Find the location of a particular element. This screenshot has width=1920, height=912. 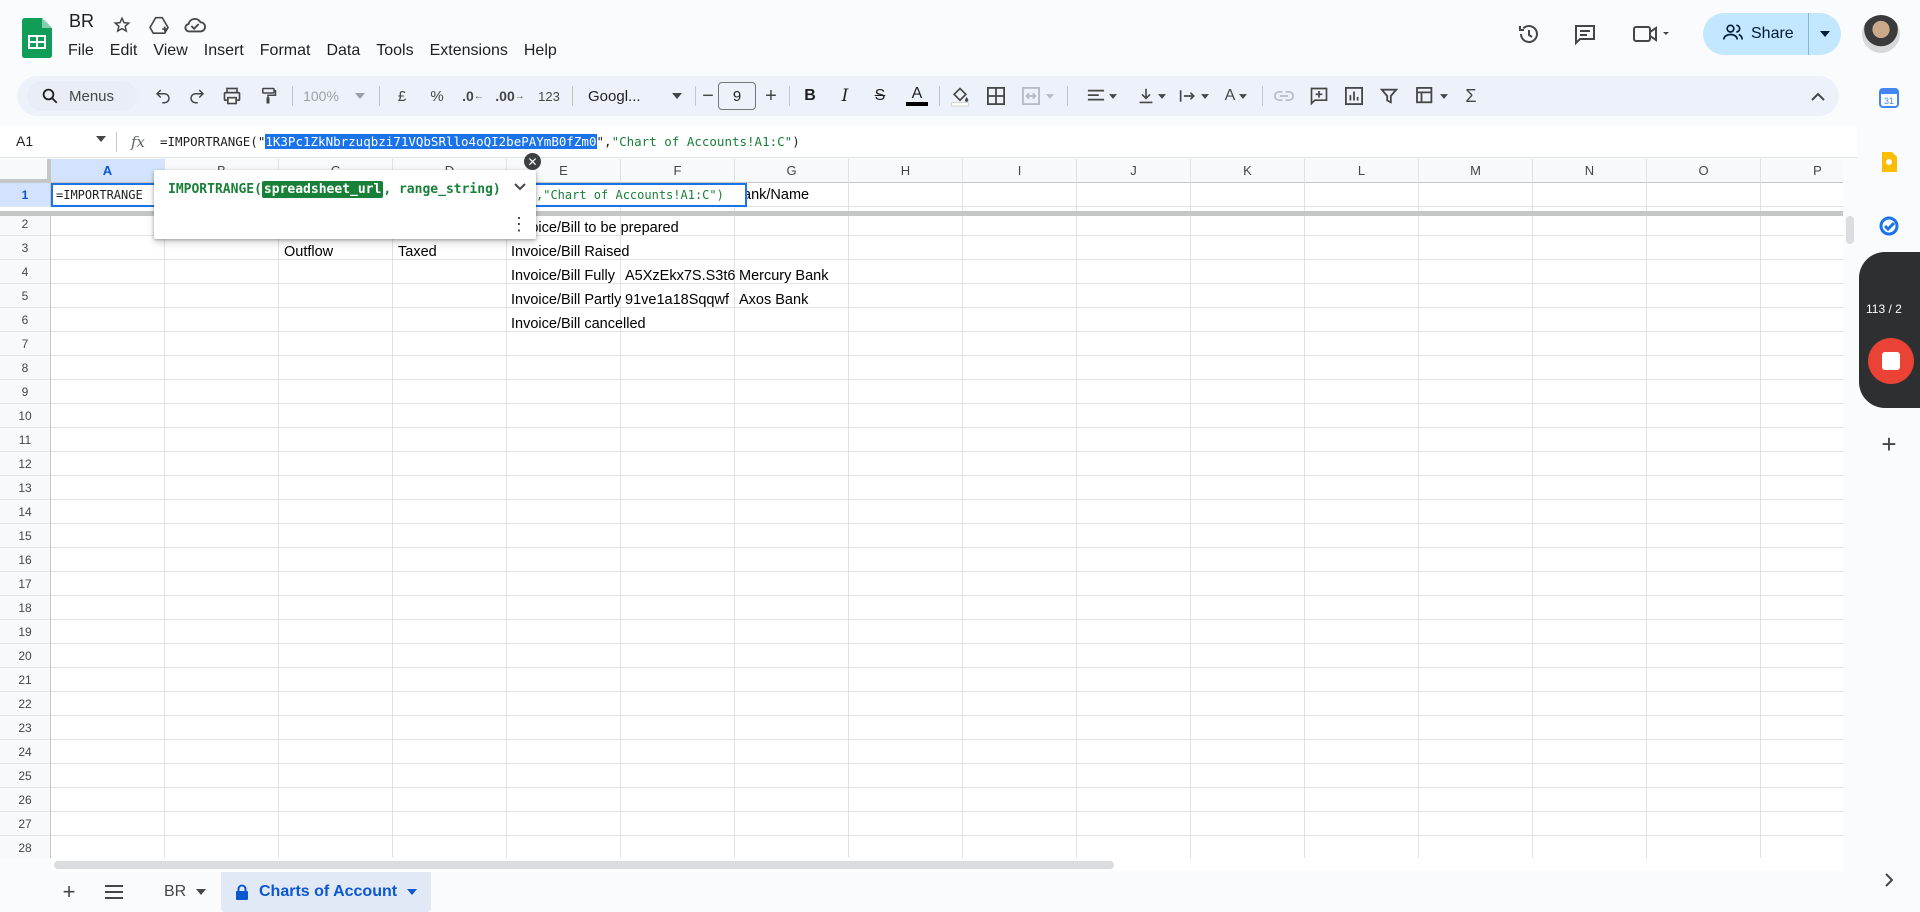

share-dropdown-icon is located at coordinates (1825, 34).